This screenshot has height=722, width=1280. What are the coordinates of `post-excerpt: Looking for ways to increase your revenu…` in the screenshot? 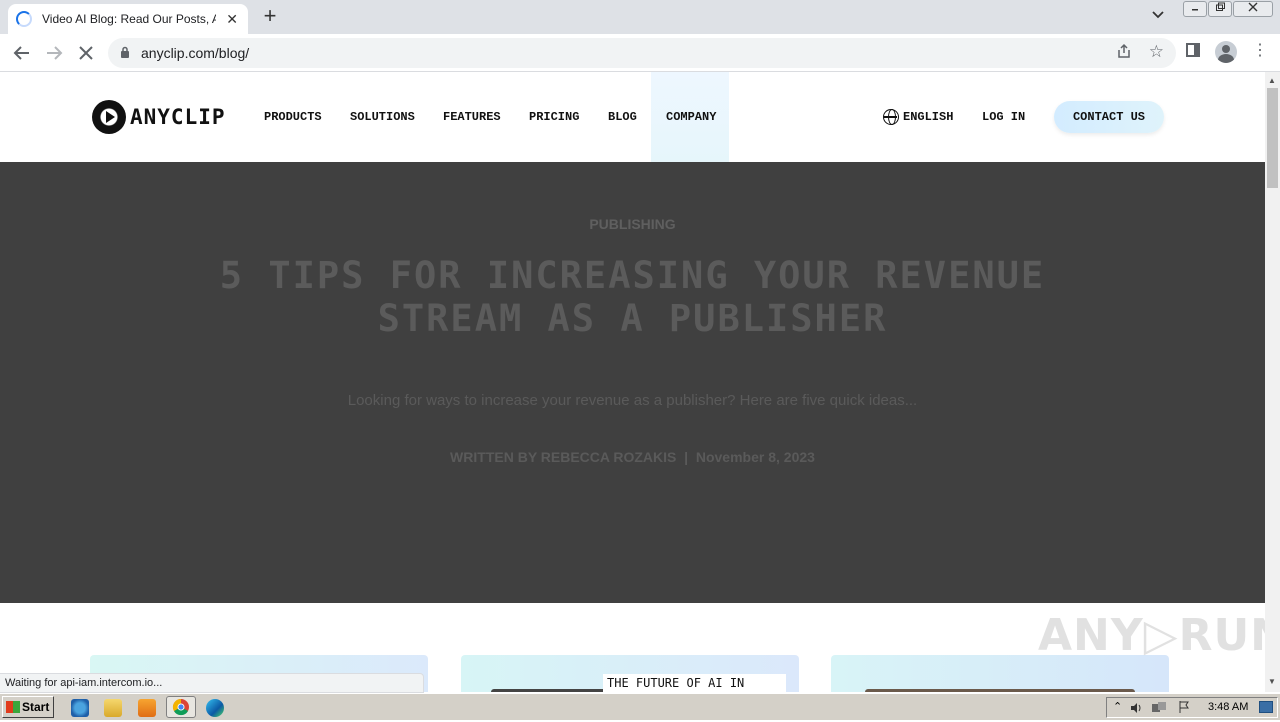 It's located at (632, 400).